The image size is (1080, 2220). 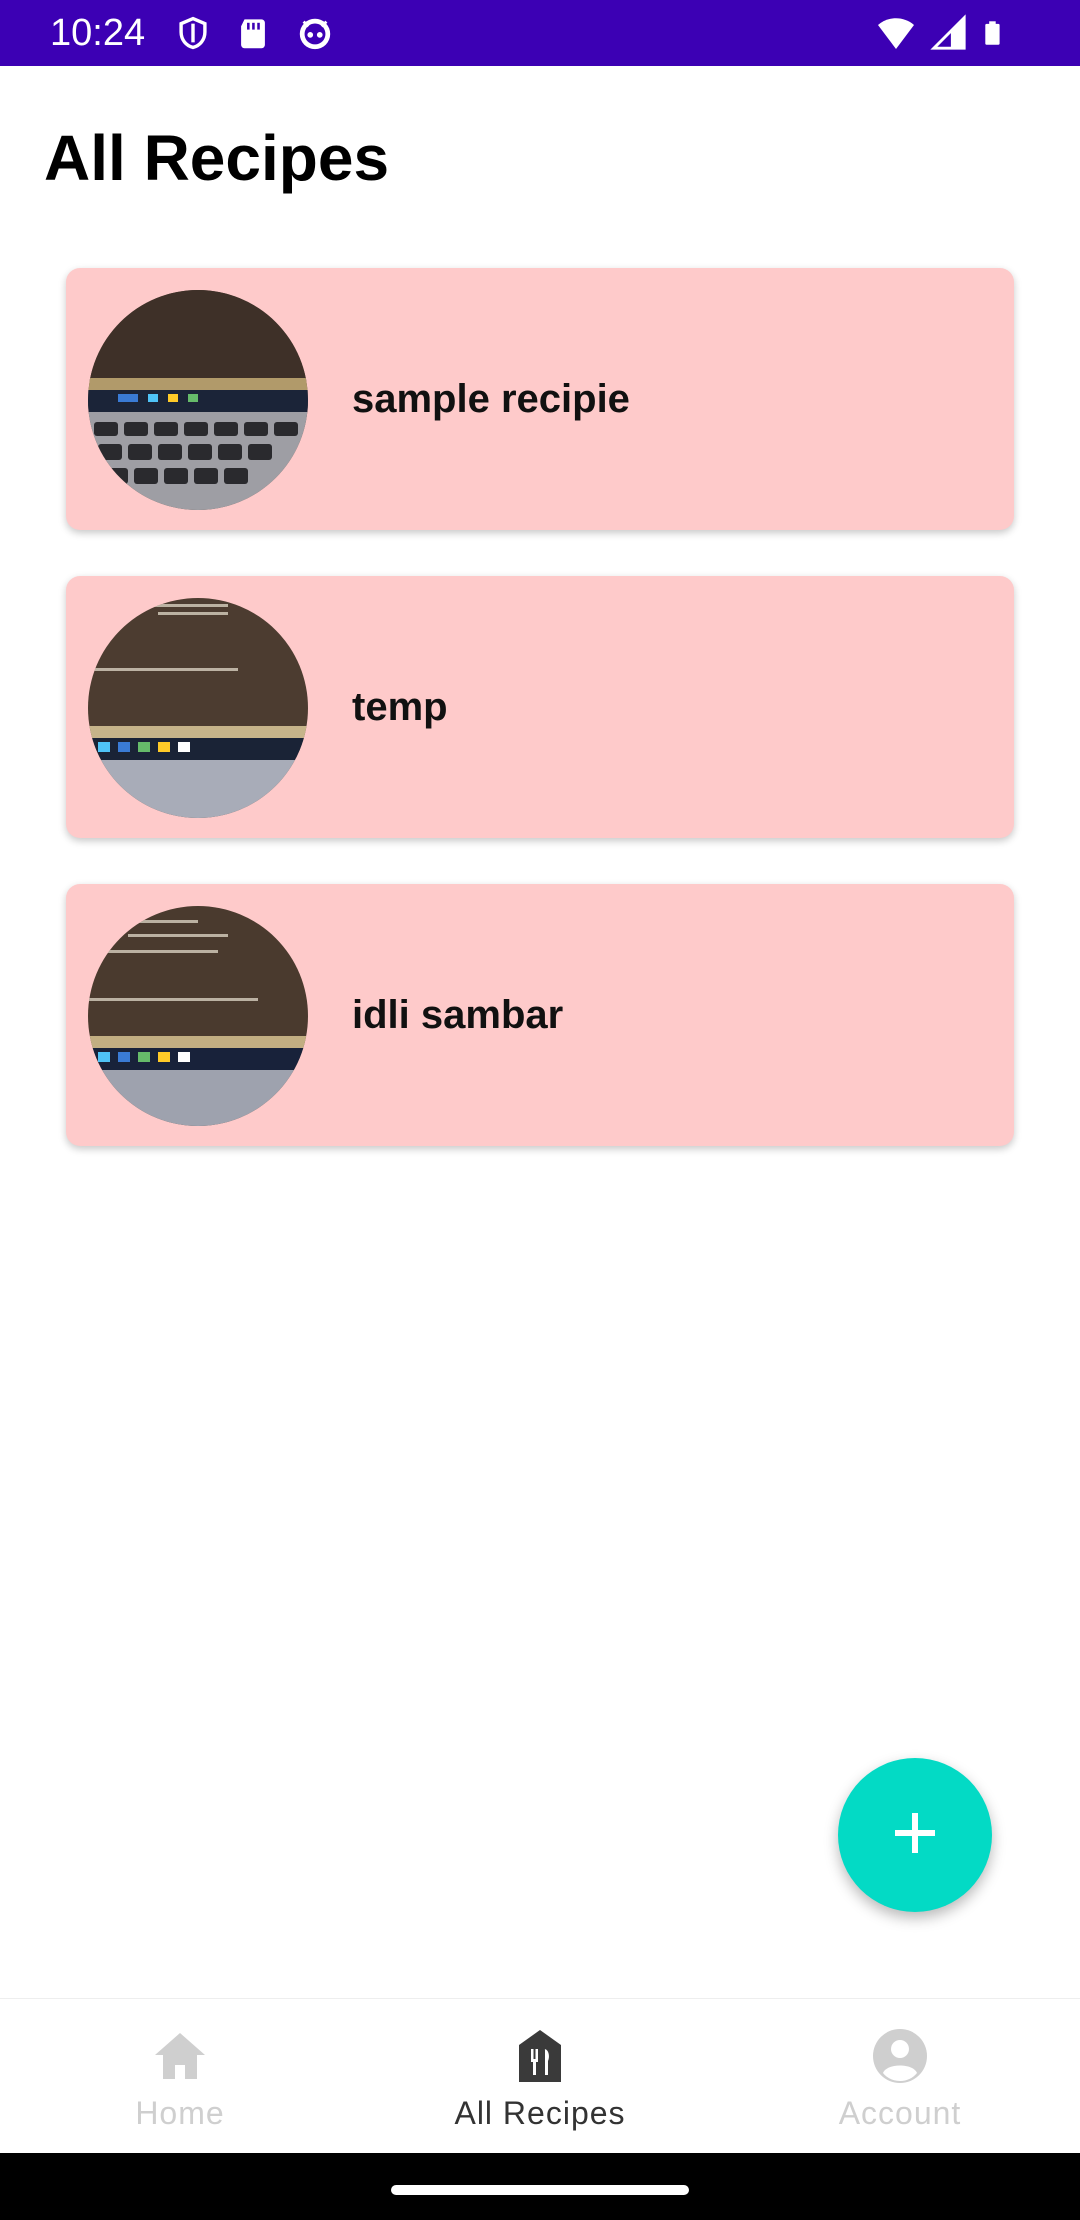 What do you see at coordinates (180, 2056) in the screenshot?
I see `home-icon` at bounding box center [180, 2056].